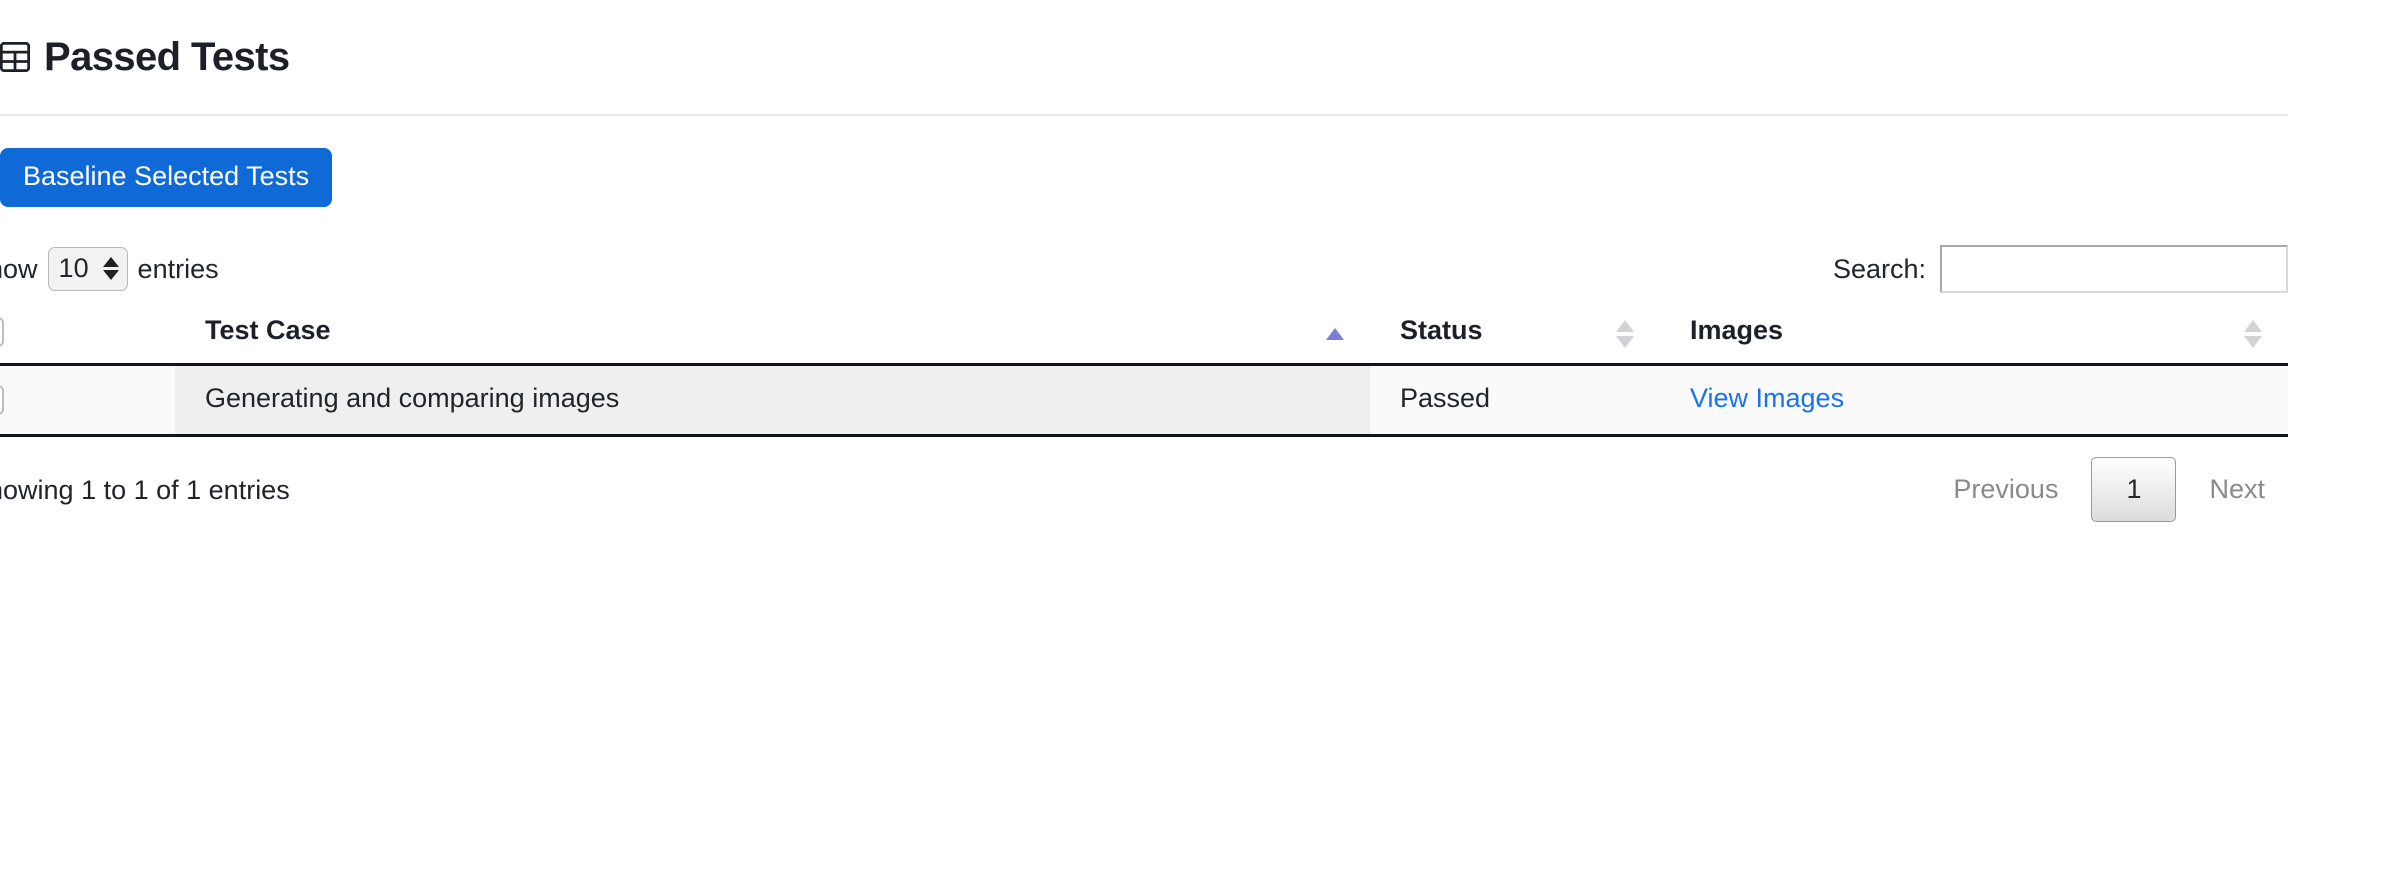  I want to click on row-select-cell, so click(87, 400).